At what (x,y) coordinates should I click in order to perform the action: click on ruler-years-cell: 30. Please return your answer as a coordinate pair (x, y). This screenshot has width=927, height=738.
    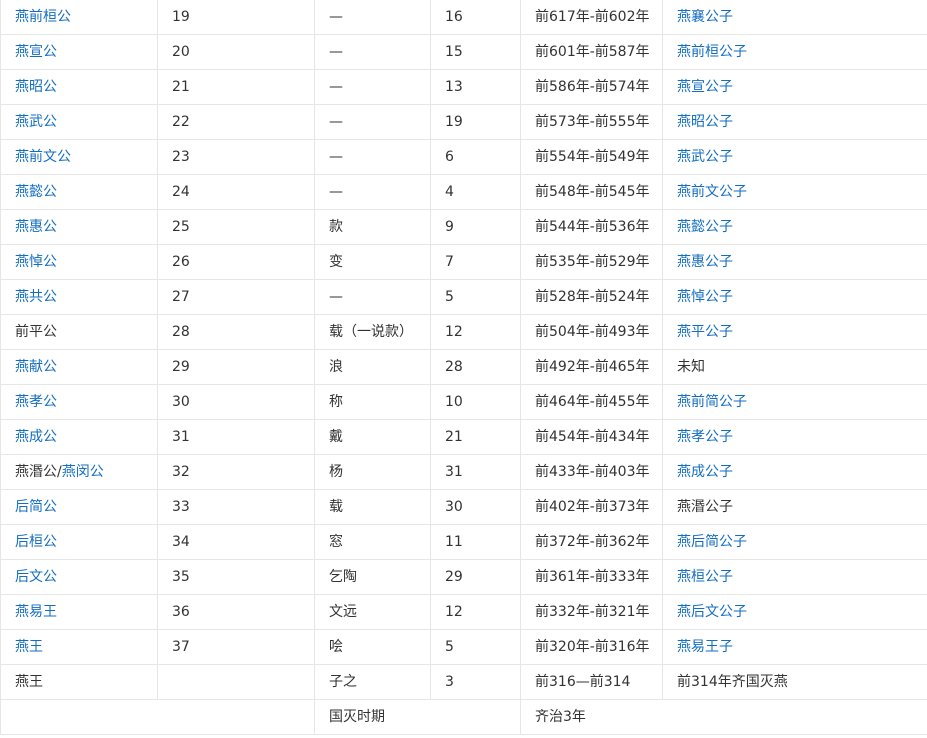
    Looking at the image, I should click on (475, 507).